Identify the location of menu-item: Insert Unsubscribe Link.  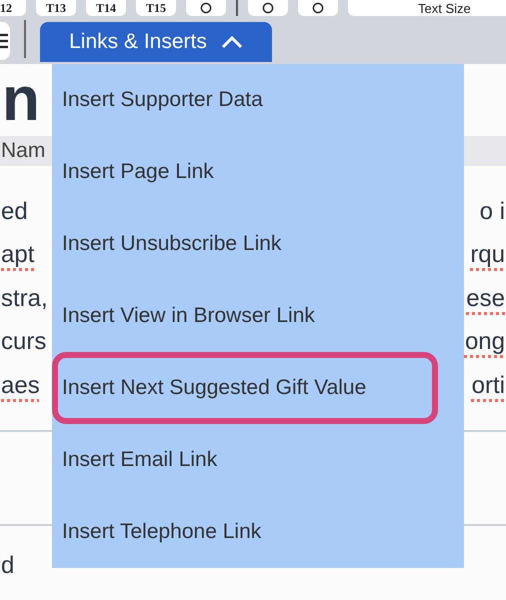
(245, 244).